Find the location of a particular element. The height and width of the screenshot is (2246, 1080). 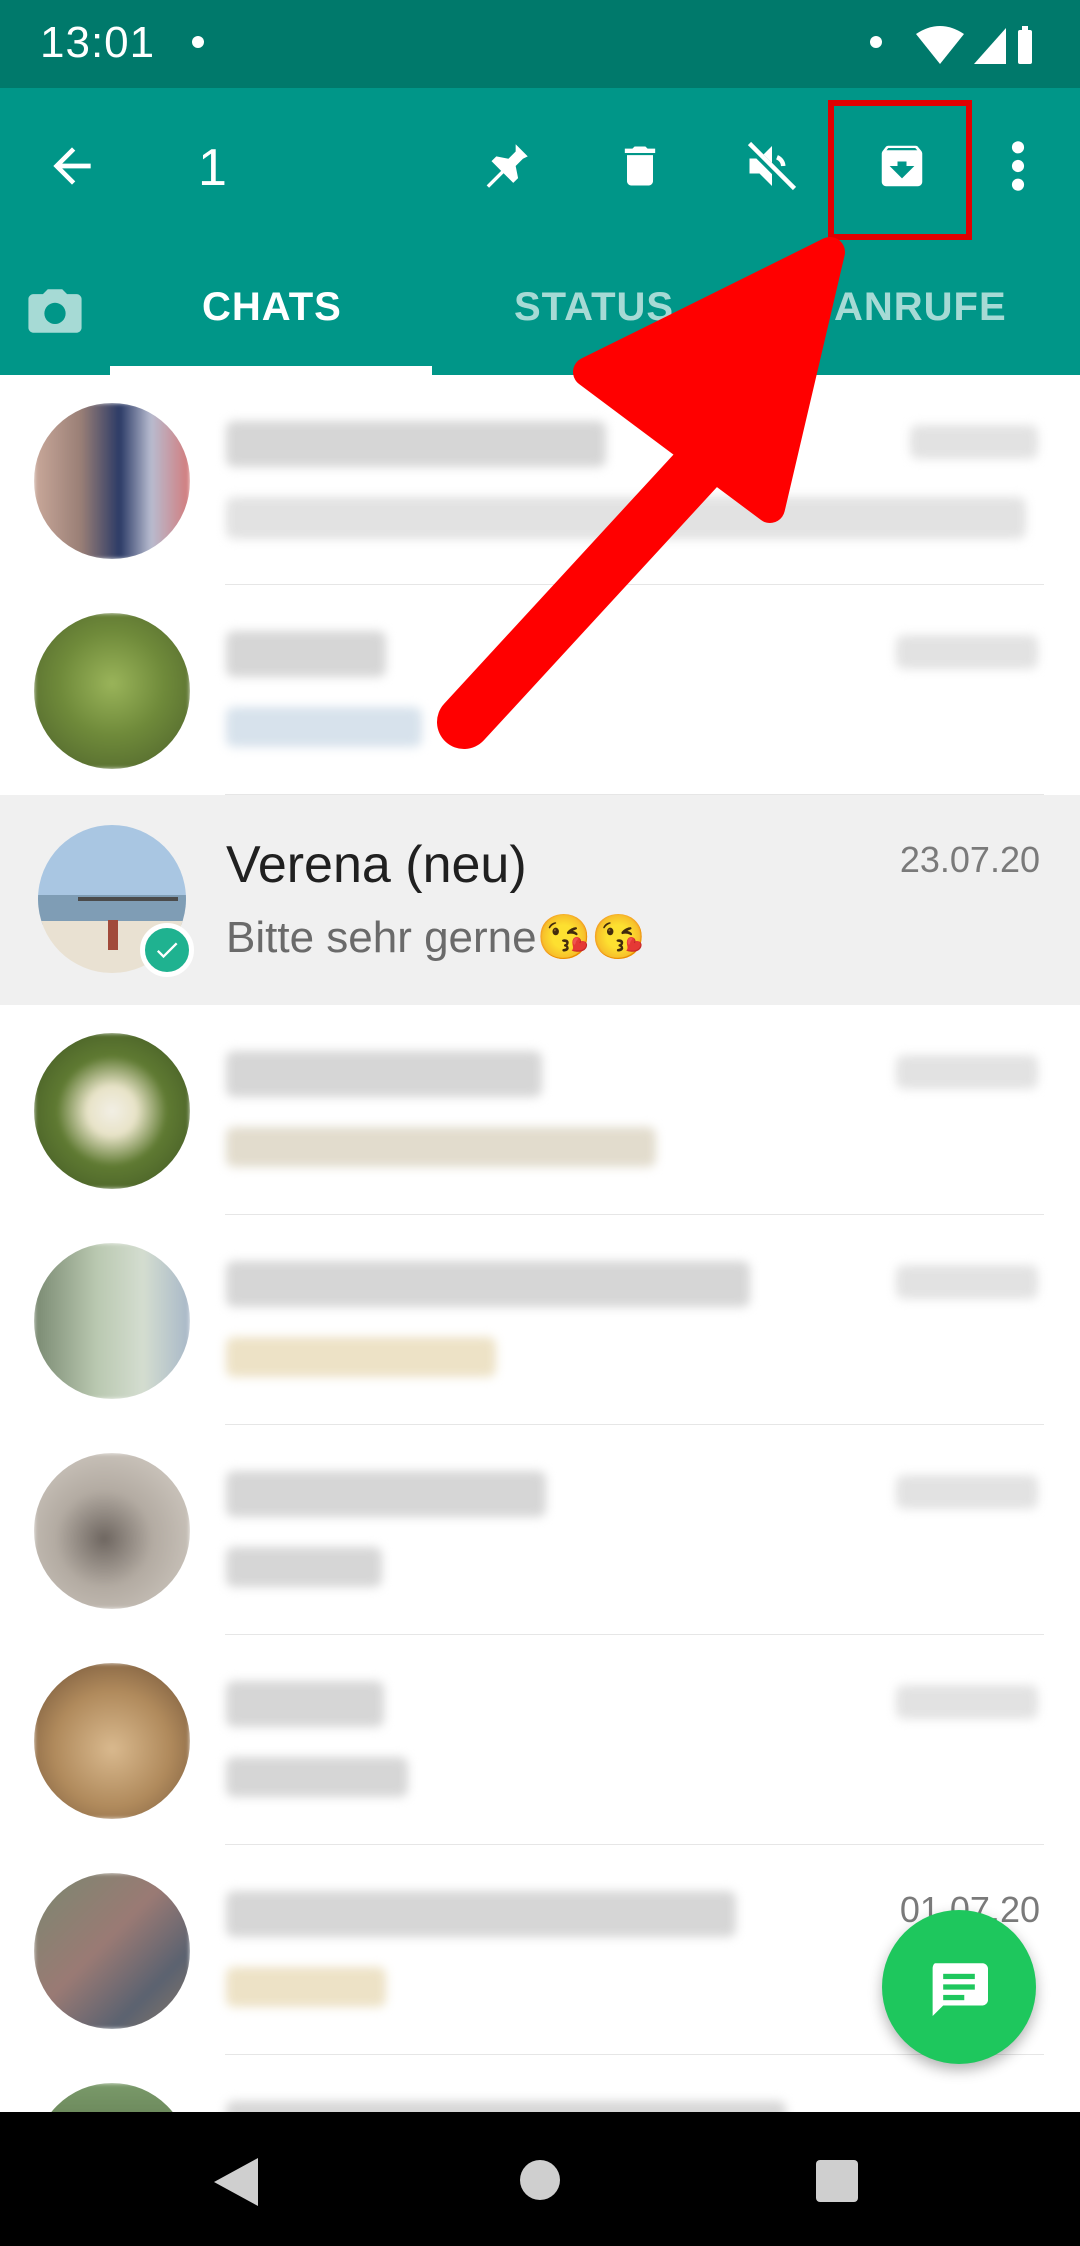

nav-home-icon is located at coordinates (540, 2180).